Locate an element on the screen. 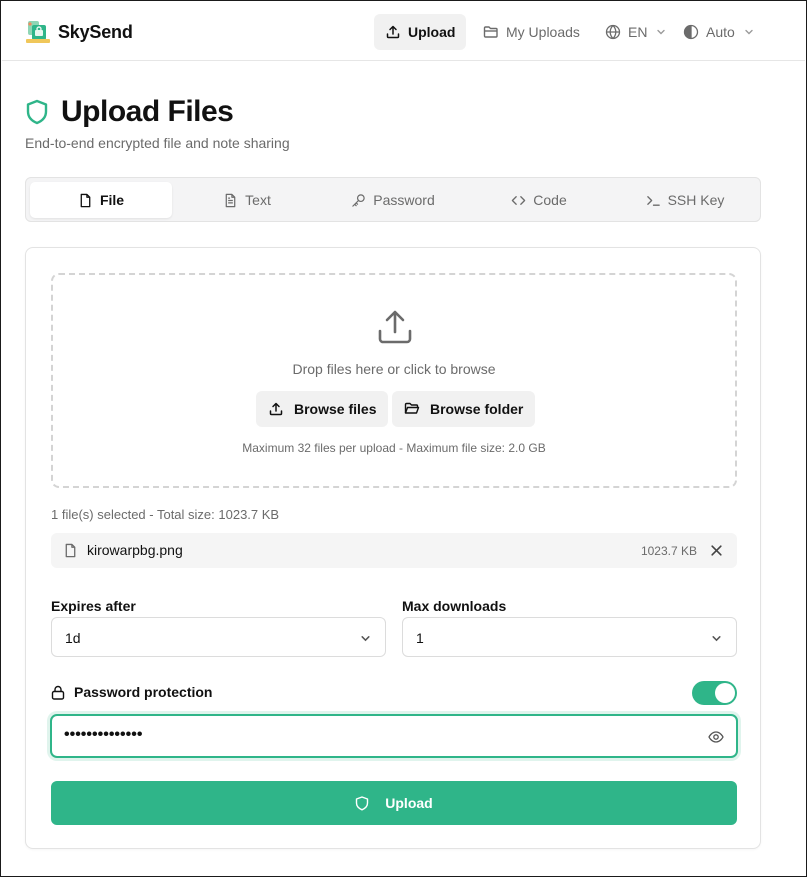  tab-ssh-key-label: SSH Key is located at coordinates (696, 200).